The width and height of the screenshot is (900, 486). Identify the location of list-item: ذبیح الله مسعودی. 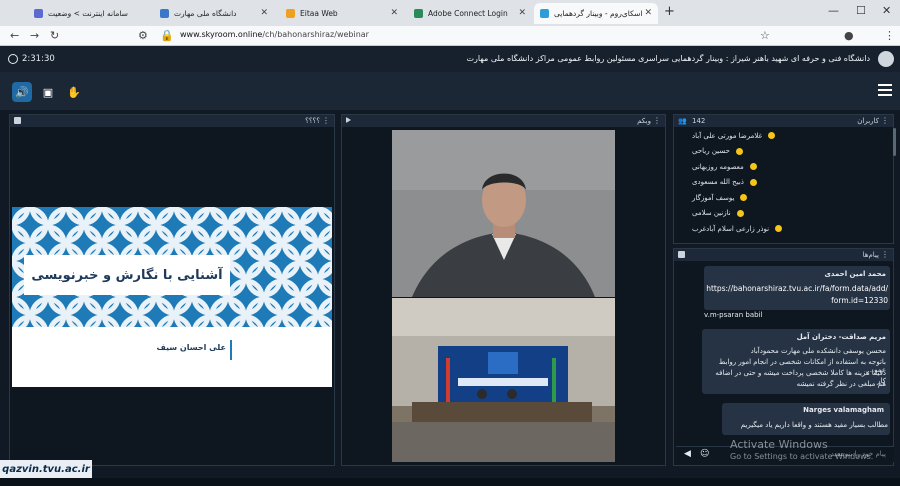
(787, 183).